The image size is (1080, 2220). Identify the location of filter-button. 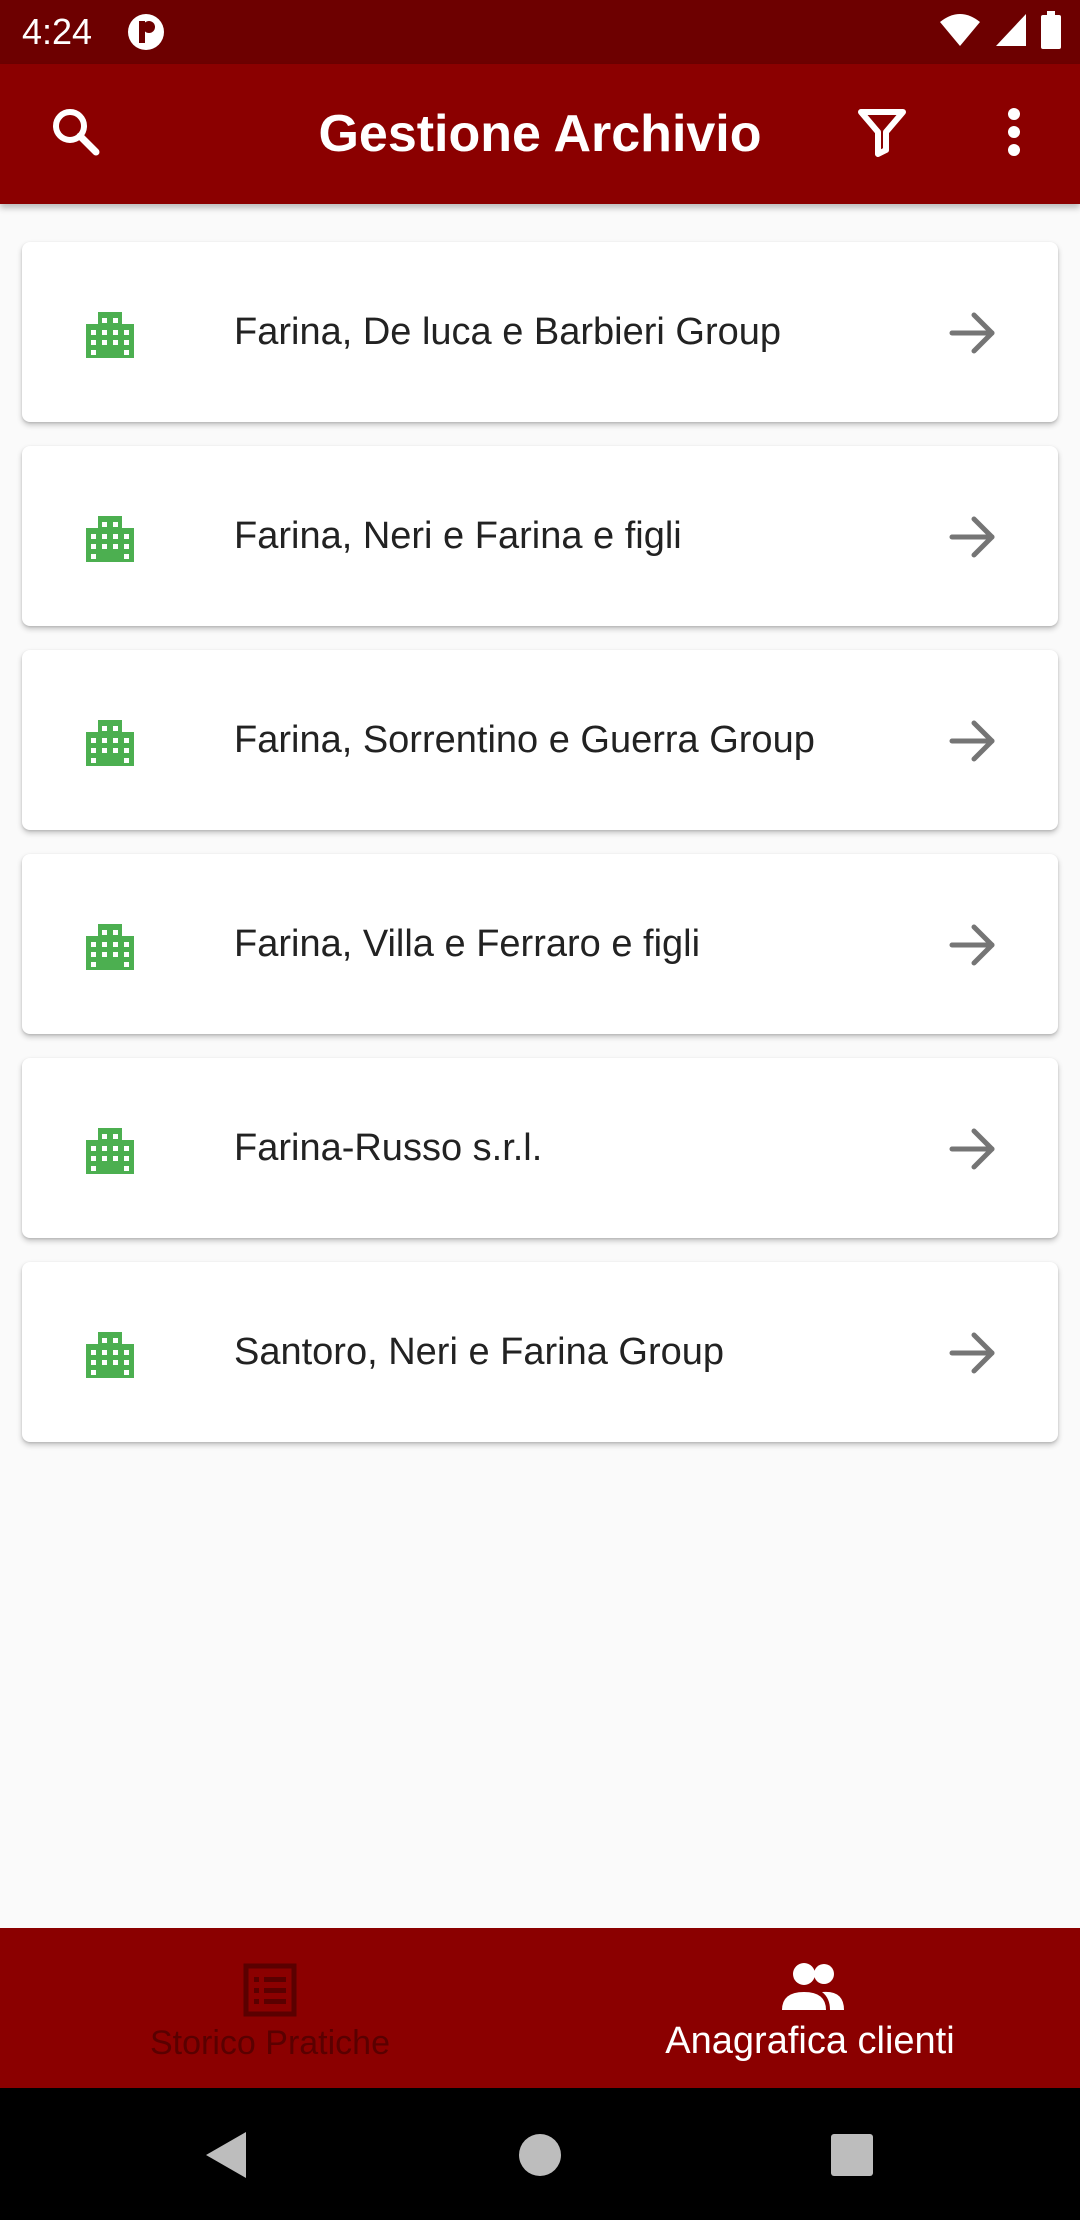
(882, 134).